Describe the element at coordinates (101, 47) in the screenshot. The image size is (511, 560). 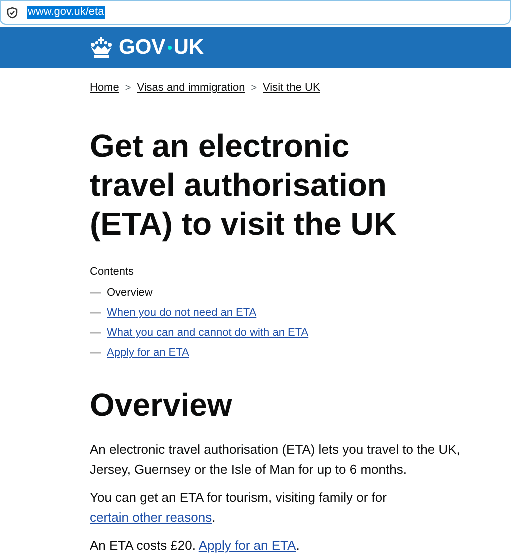
I see `crown-icon` at that location.